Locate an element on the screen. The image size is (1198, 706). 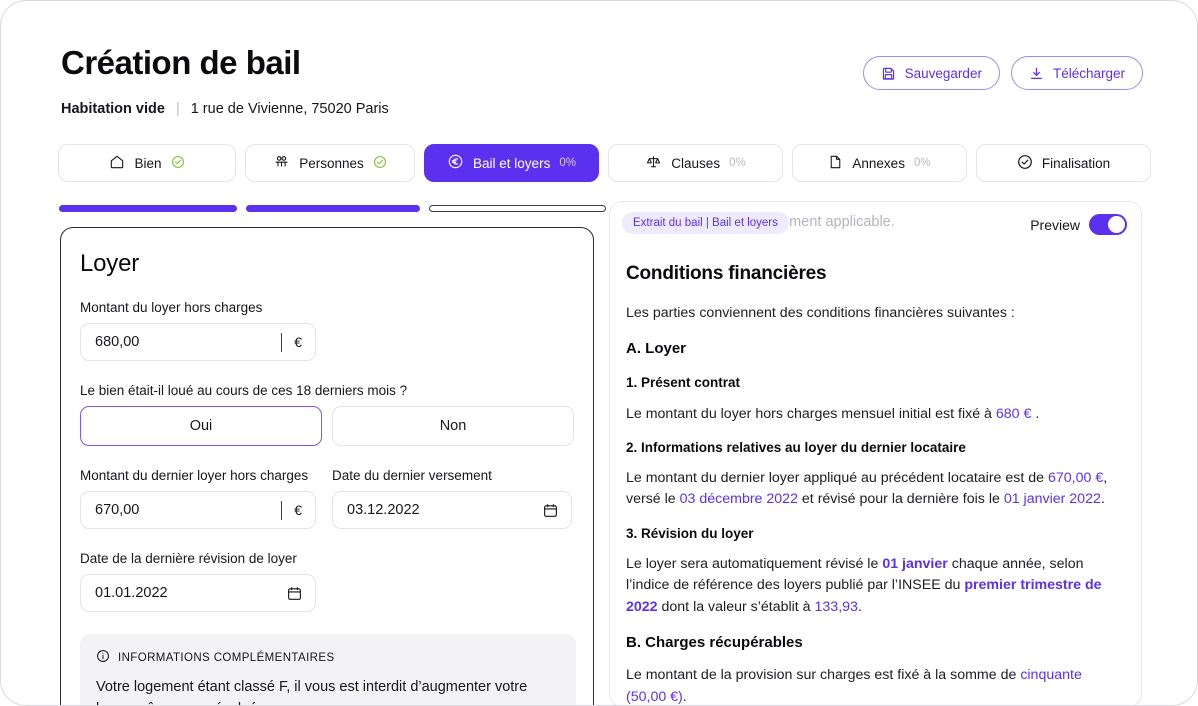
save-button: Sauvegarder is located at coordinates (931, 73).